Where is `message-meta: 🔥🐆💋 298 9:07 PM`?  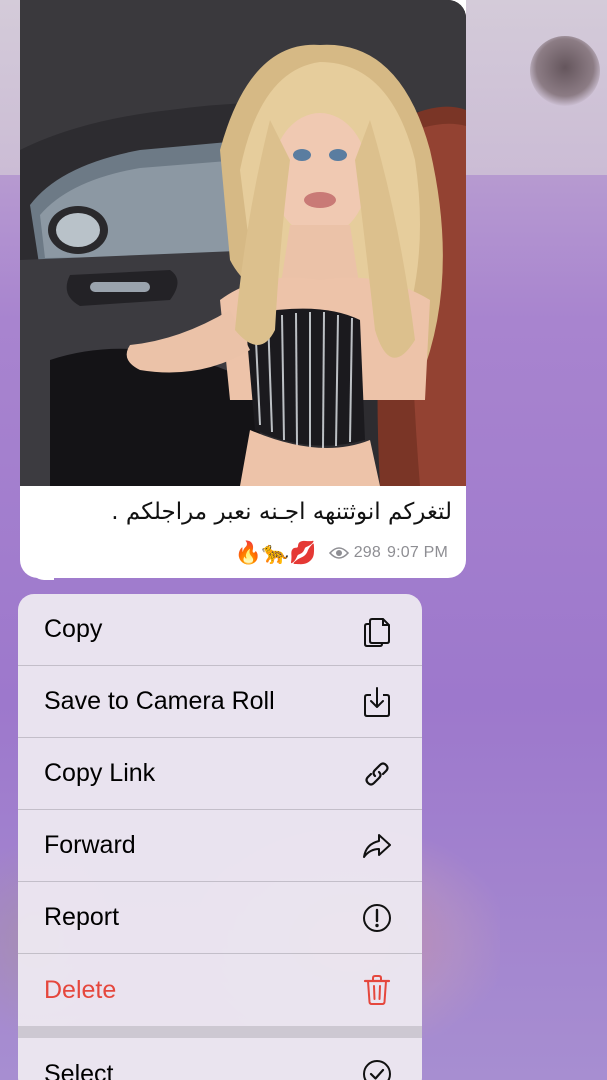 message-meta: 🔥🐆💋 298 9:07 PM is located at coordinates (234, 553).